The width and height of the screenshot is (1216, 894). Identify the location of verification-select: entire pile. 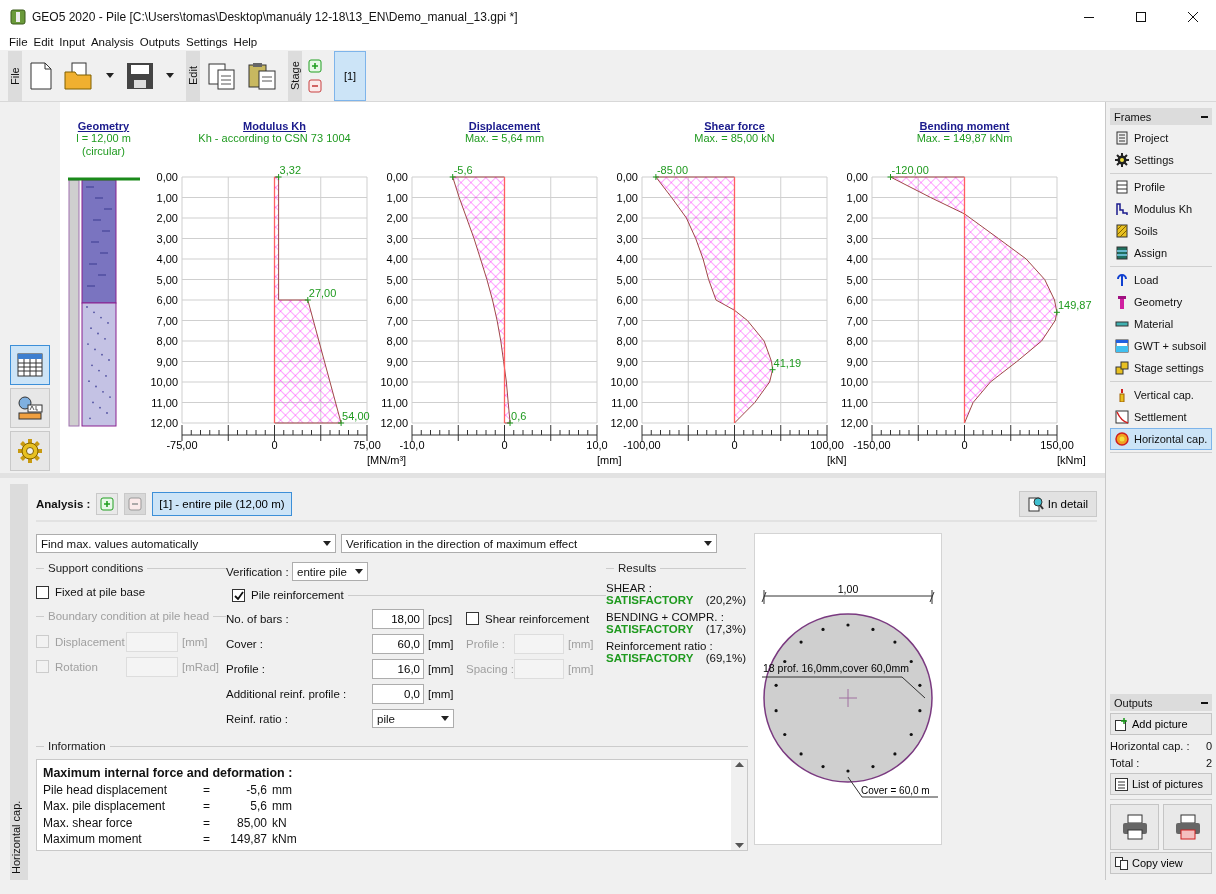
(330, 571).